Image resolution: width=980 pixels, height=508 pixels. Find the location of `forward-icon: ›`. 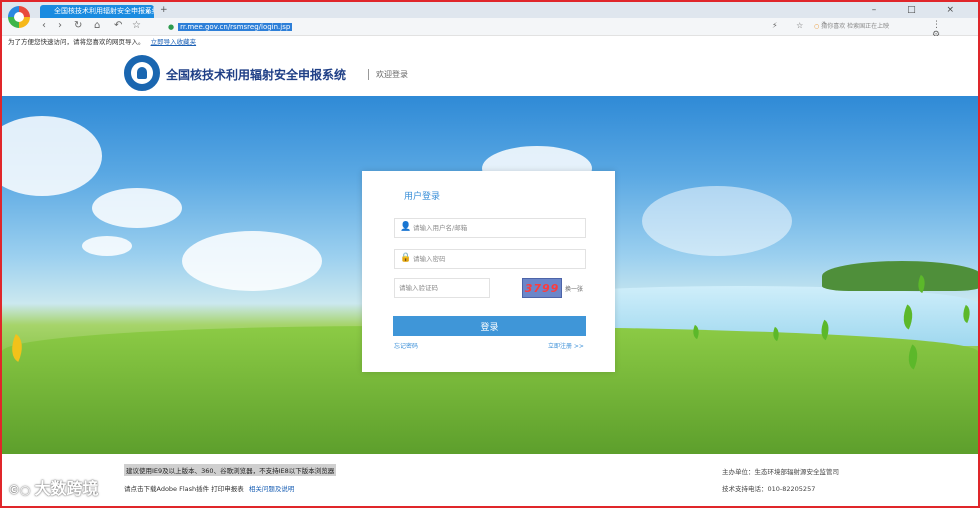

forward-icon: › is located at coordinates (60, 25).